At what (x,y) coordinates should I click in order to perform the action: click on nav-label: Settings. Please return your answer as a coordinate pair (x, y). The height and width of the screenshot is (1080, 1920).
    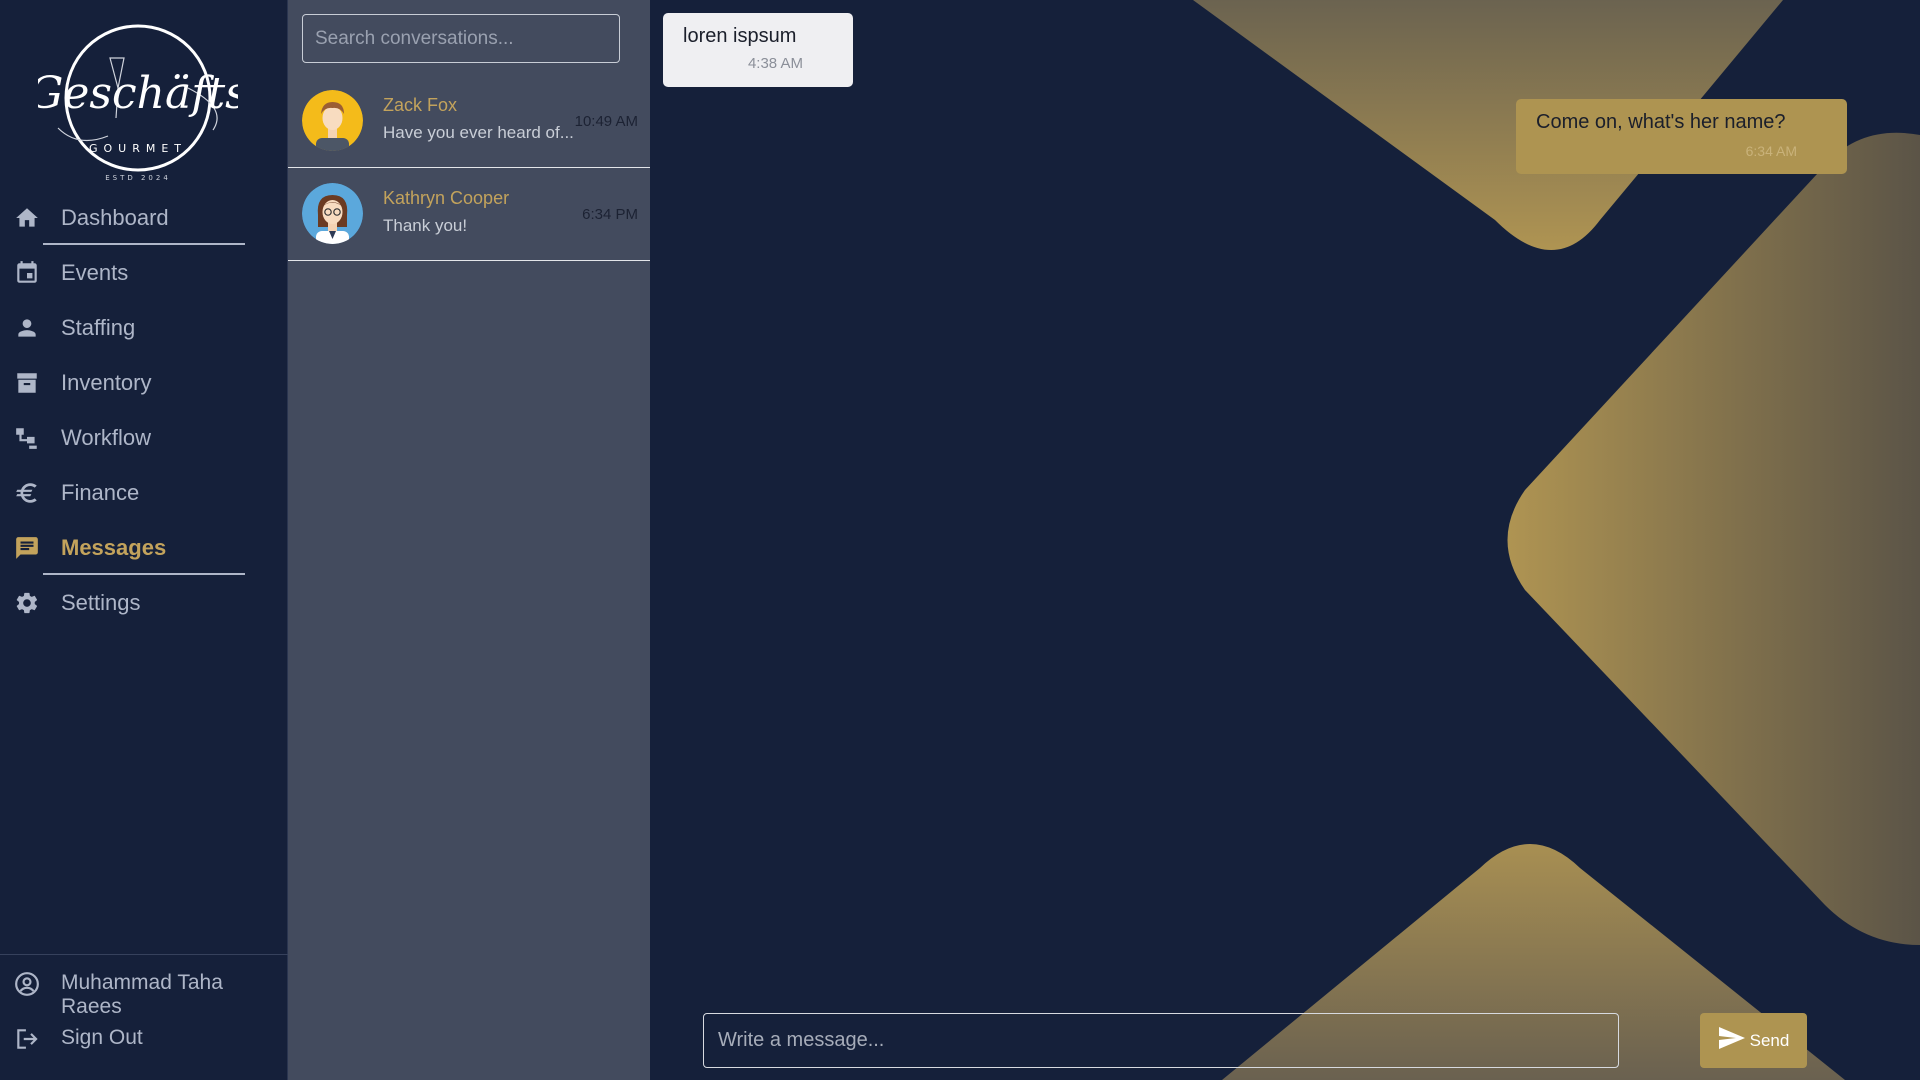
    Looking at the image, I should click on (101, 602).